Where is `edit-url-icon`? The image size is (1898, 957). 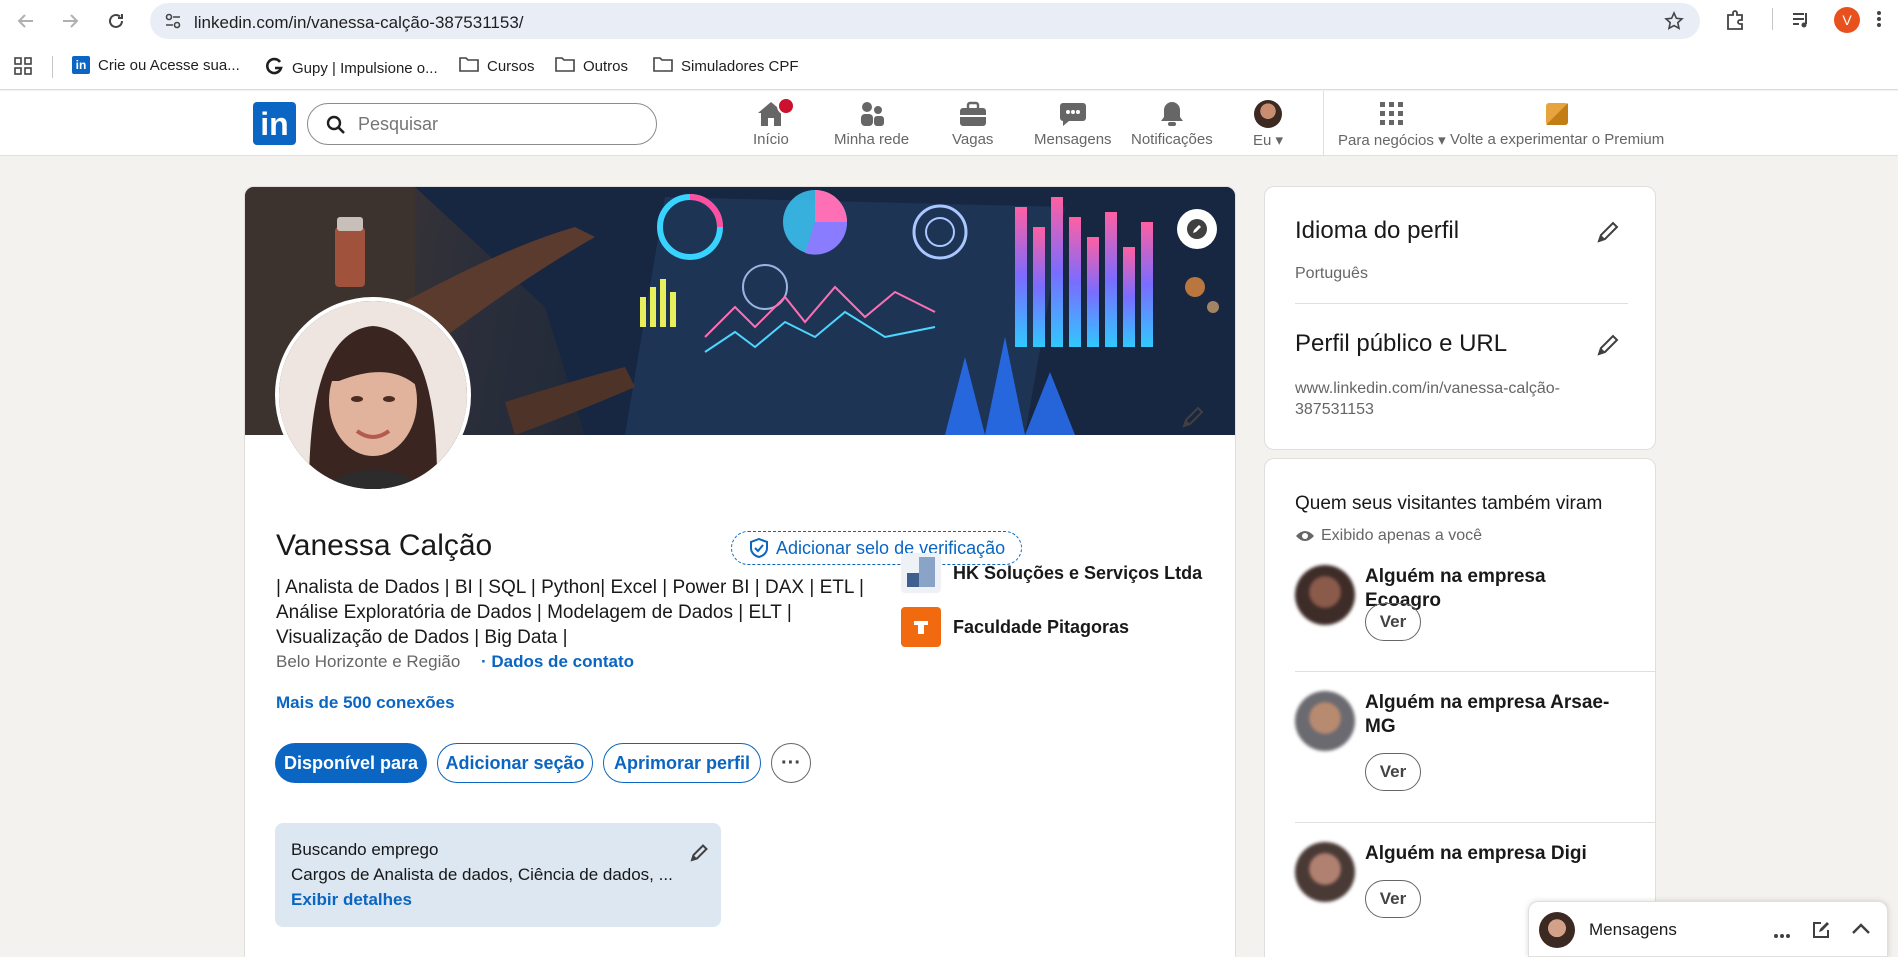
edit-url-icon is located at coordinates (1608, 347).